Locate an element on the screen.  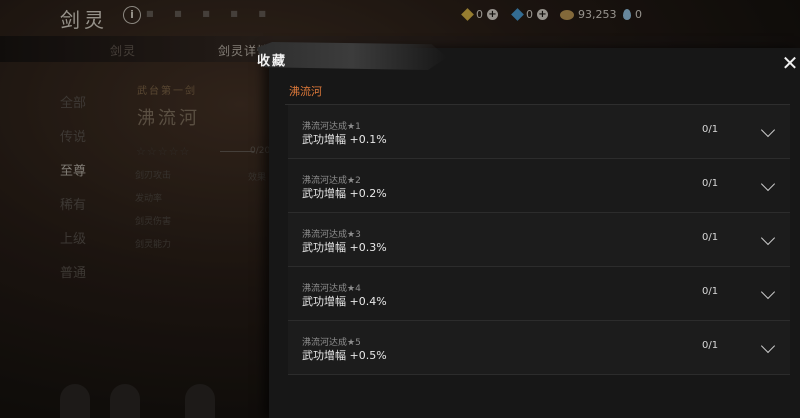
row-effect: 武功增幅 +0.2% is located at coordinates (344, 193).